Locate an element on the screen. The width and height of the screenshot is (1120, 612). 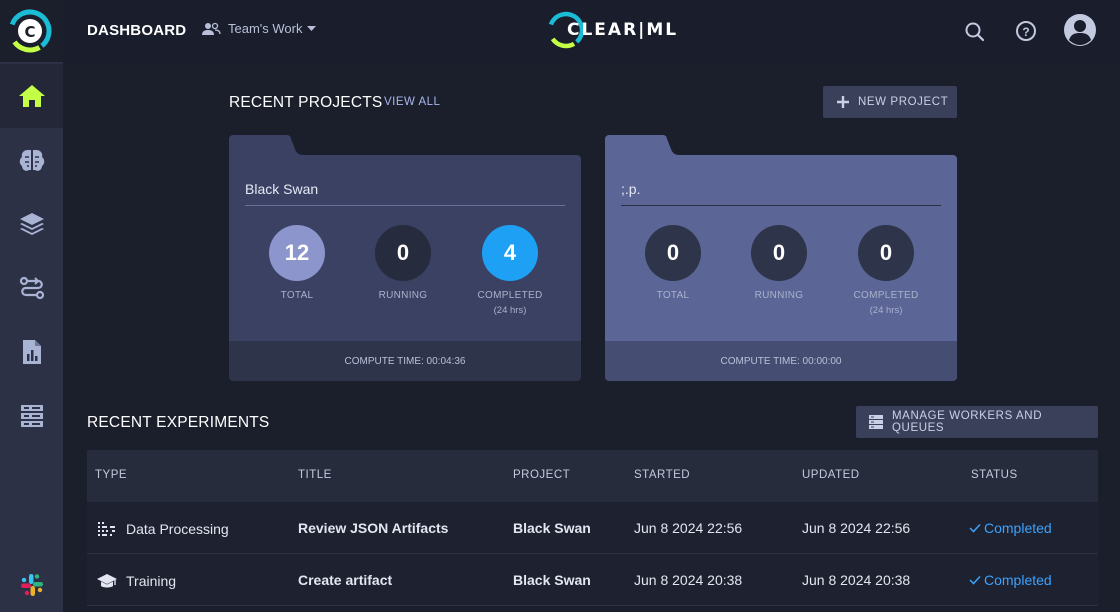
sidebar-item-projects is located at coordinates (31, 160).